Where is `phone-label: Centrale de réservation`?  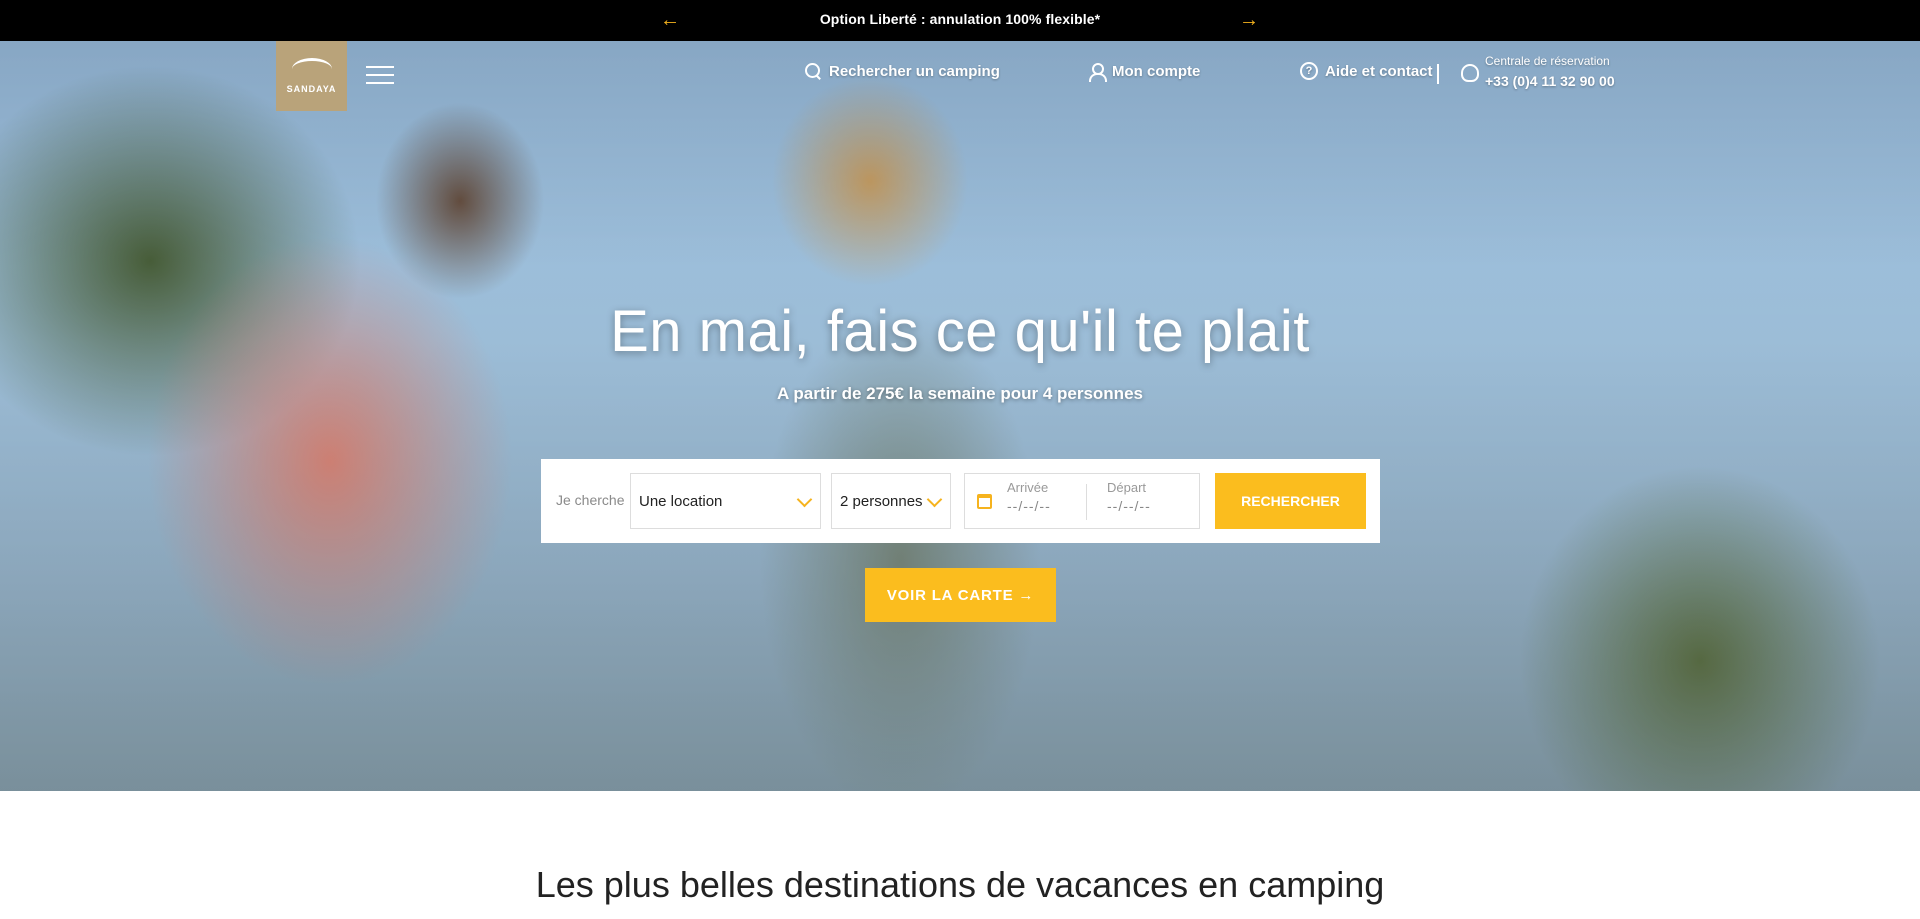 phone-label: Centrale de réservation is located at coordinates (1547, 61).